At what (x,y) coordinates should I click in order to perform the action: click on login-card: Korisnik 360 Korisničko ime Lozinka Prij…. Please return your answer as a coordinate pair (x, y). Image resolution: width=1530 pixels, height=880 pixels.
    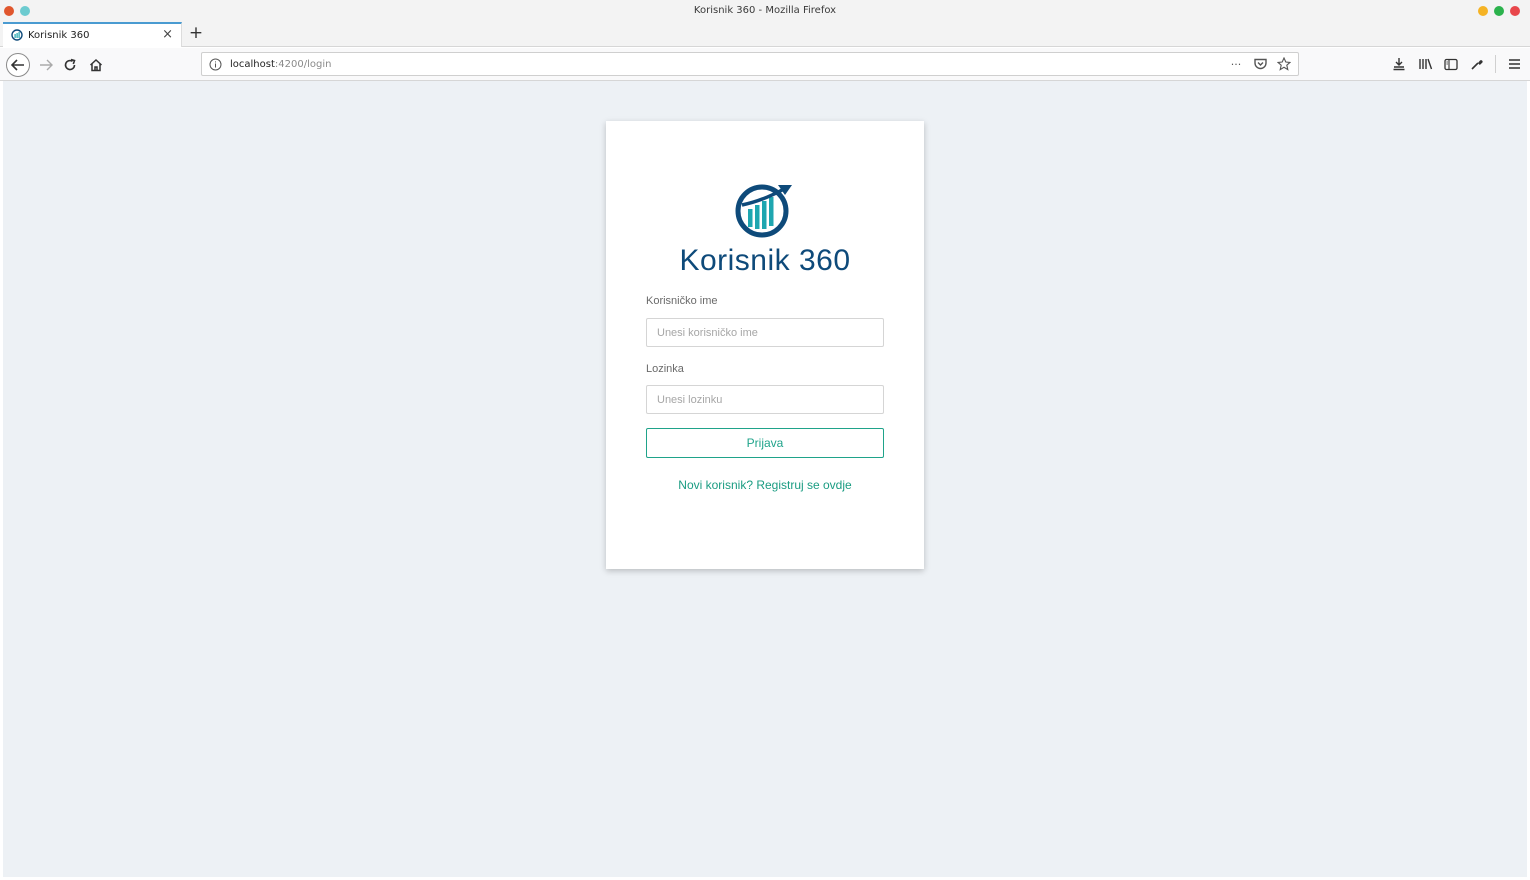
    Looking at the image, I should click on (765, 345).